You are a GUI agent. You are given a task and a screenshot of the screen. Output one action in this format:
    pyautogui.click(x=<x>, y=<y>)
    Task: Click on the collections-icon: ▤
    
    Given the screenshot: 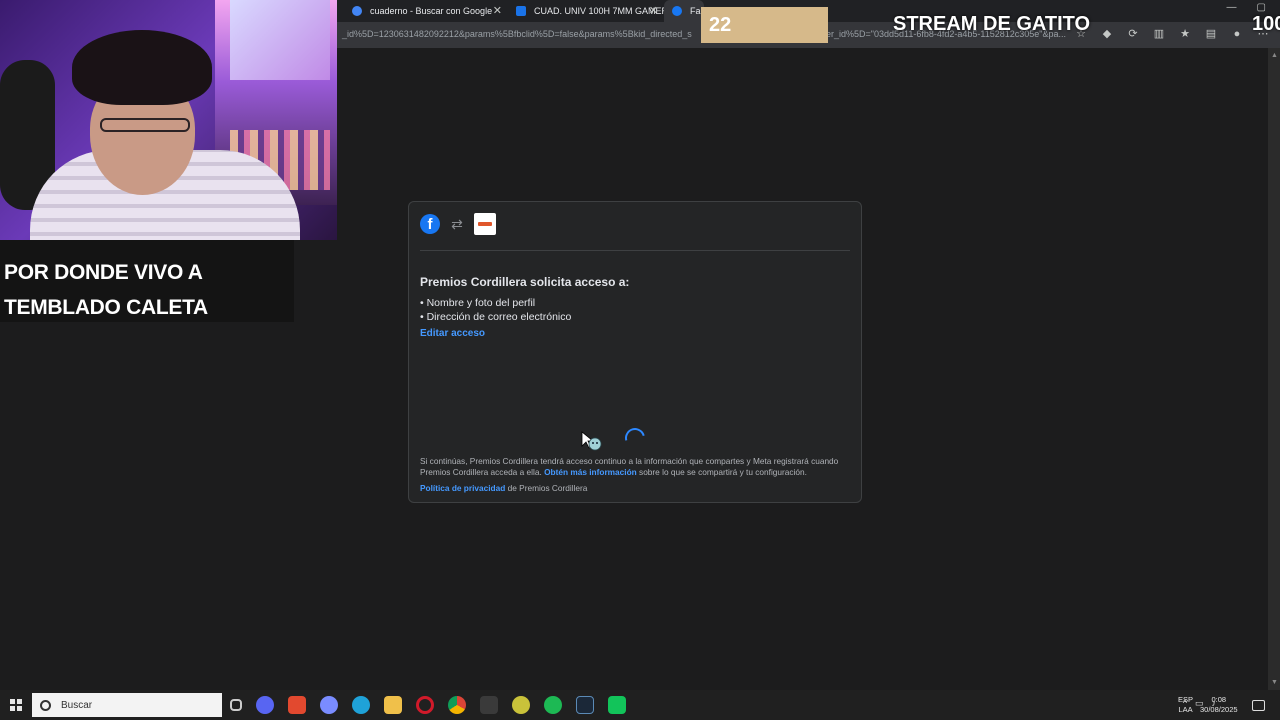 What is the action you would take?
    pyautogui.click(x=1211, y=34)
    